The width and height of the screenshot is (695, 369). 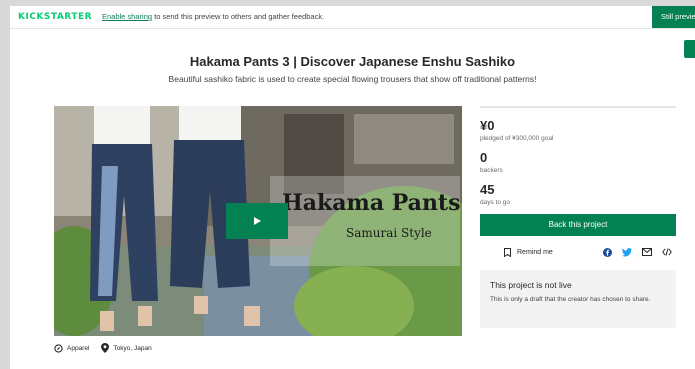 What do you see at coordinates (487, 189) in the screenshot?
I see `days-to-go-count: 45` at bounding box center [487, 189].